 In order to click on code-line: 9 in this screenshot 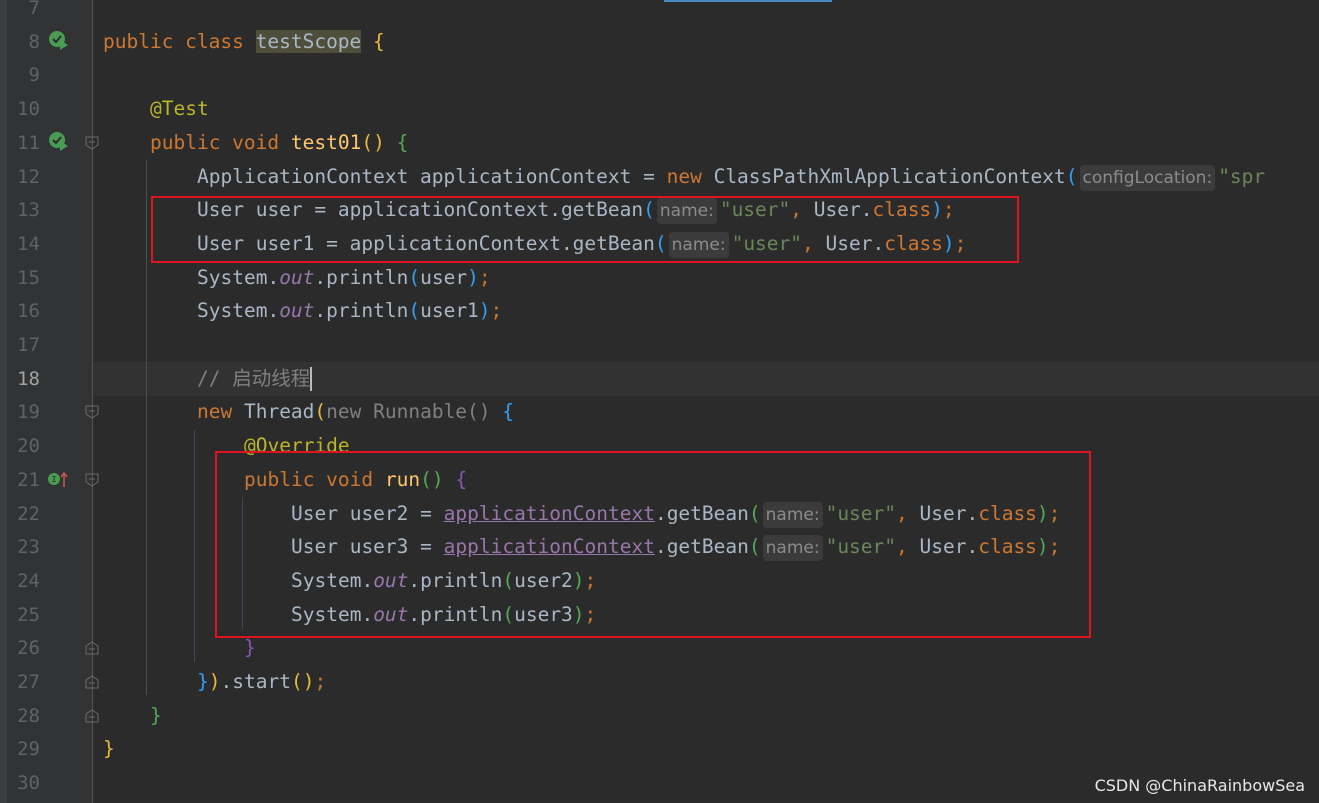, I will do `click(659, 75)`.